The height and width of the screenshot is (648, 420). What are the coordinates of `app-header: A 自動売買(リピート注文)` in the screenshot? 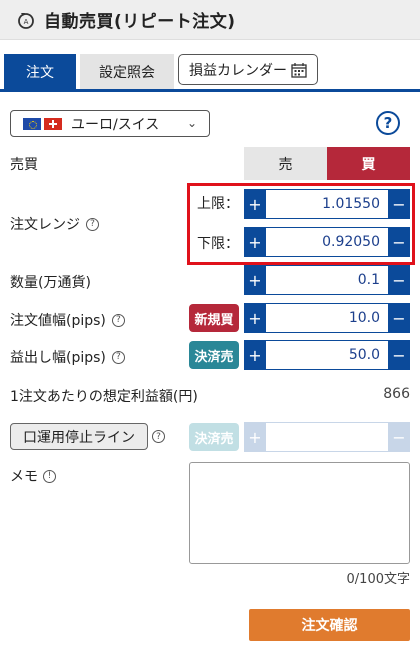 It's located at (210, 20).